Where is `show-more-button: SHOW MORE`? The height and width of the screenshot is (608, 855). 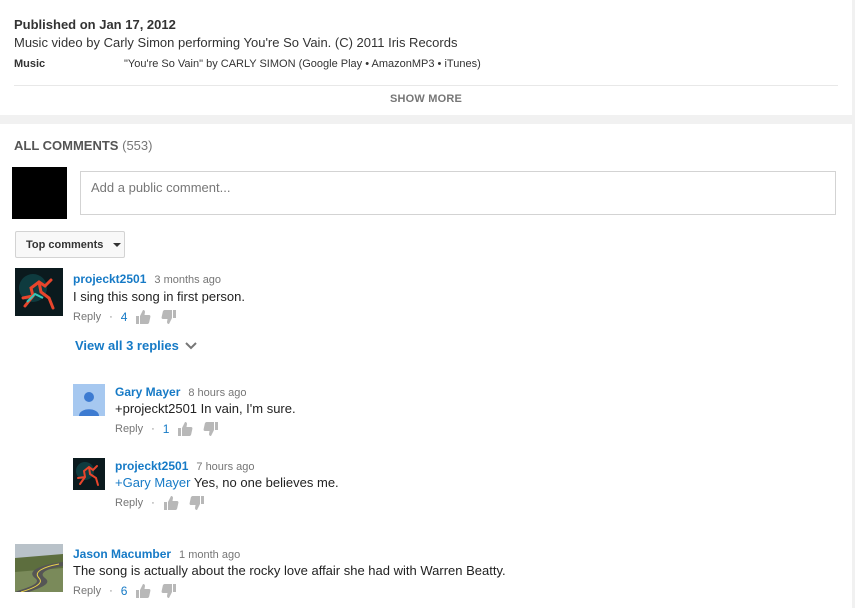
show-more-button: SHOW MORE is located at coordinates (426, 99).